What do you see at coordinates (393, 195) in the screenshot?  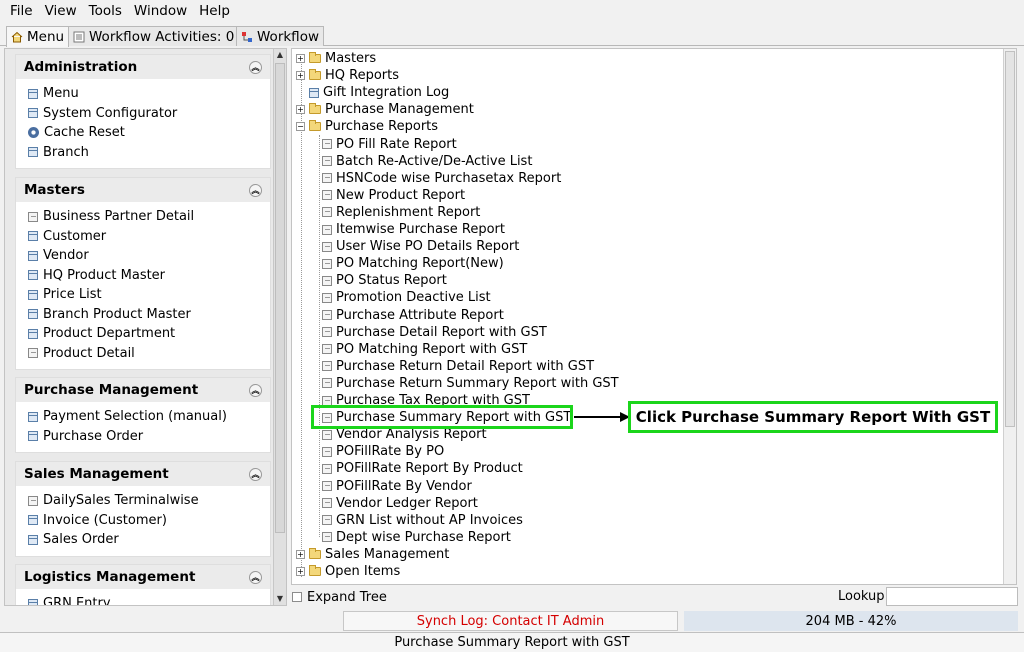 I see `tree-node-new-product-report: New Product Report` at bounding box center [393, 195].